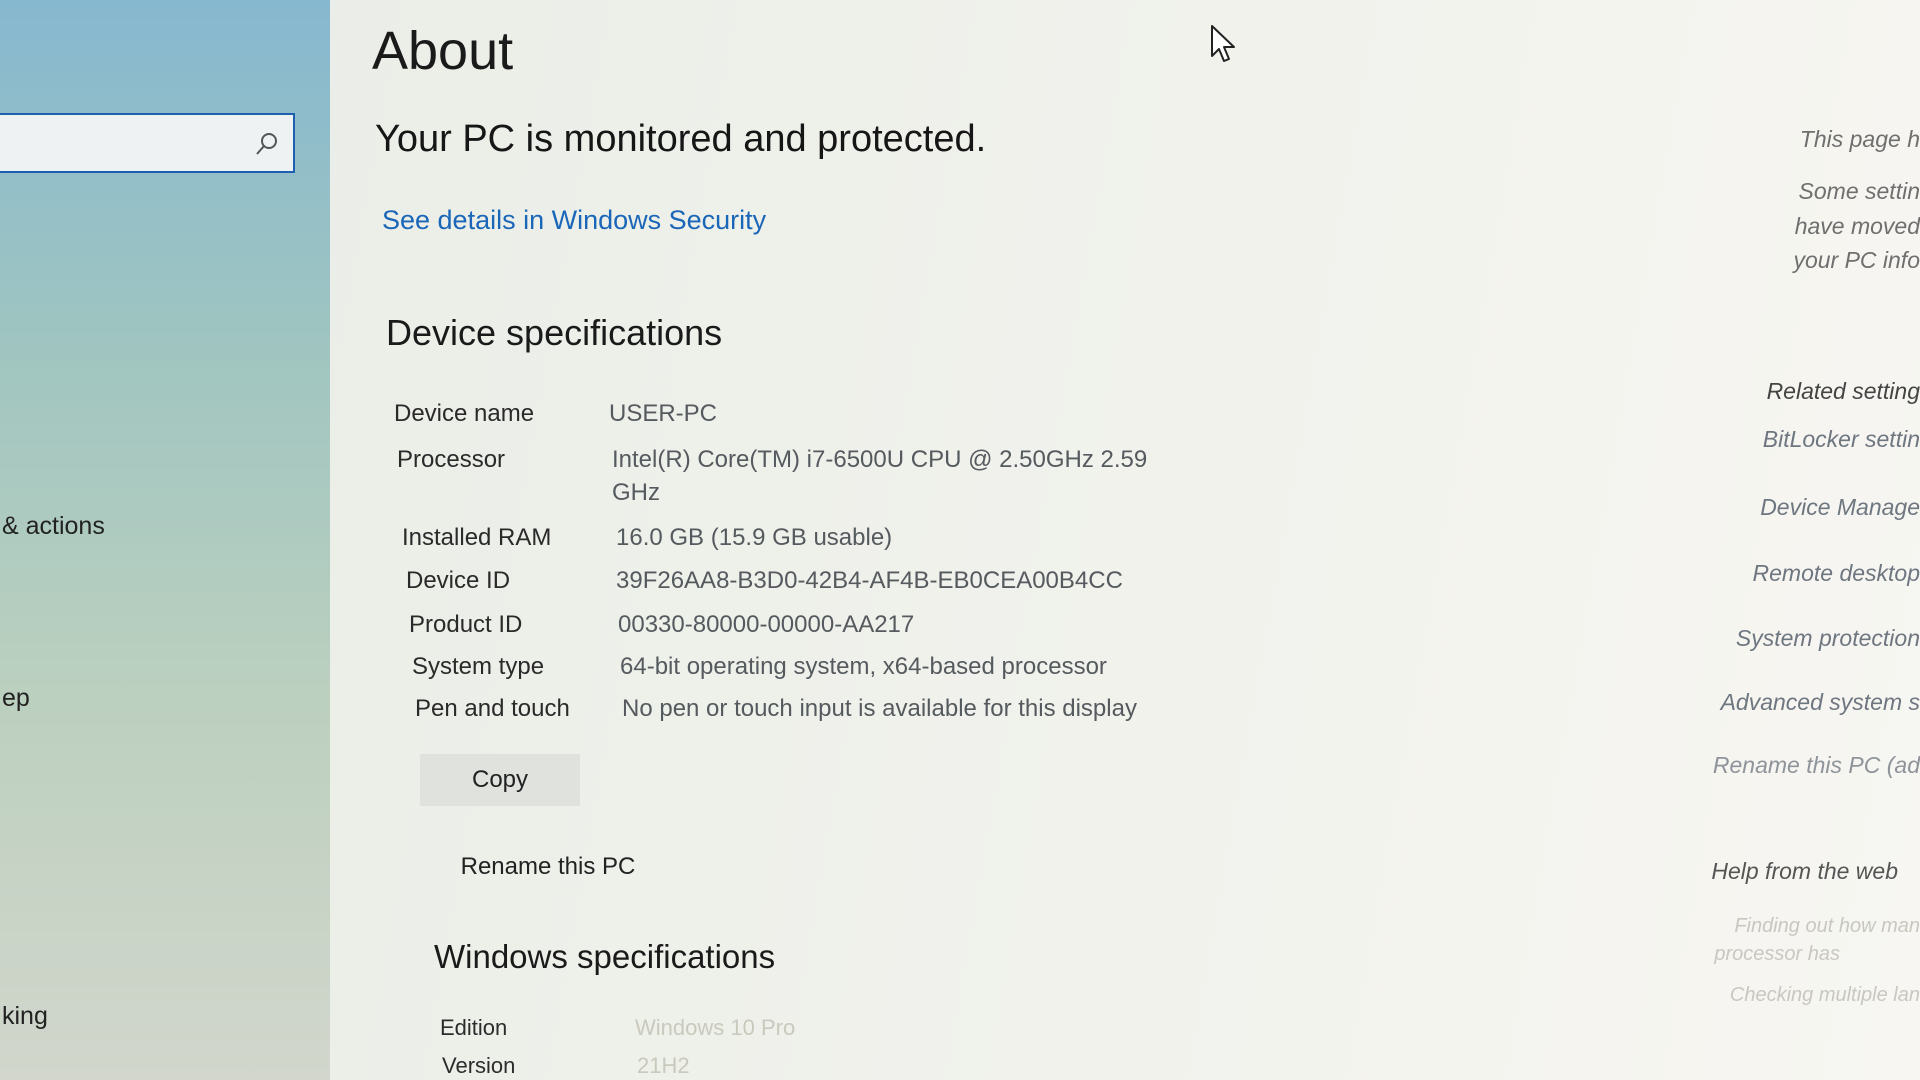 The image size is (1920, 1080). I want to click on link-remote-desktop: Remote desktop, so click(1836, 573).